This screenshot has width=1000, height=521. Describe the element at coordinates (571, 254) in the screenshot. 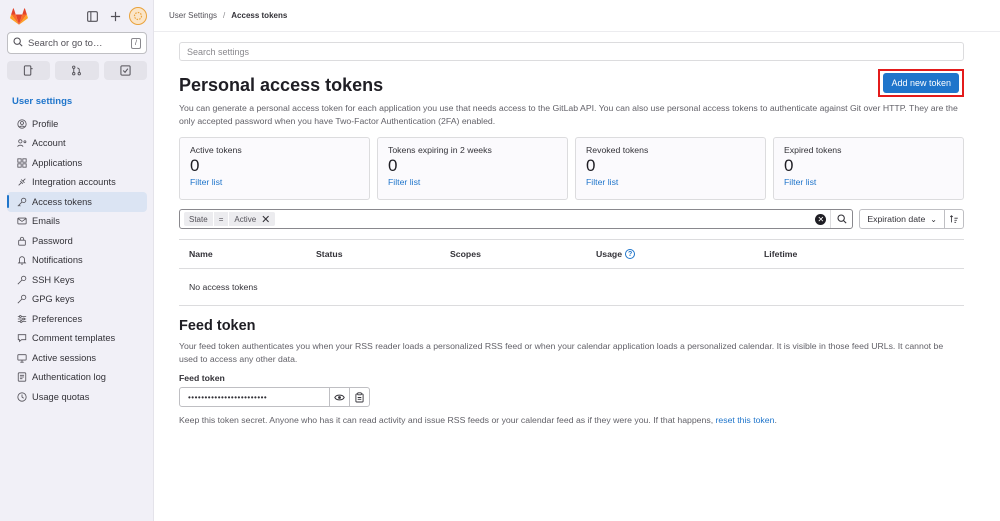

I see `table-header: Name Status Scopes Usage ? Lifetime` at that location.